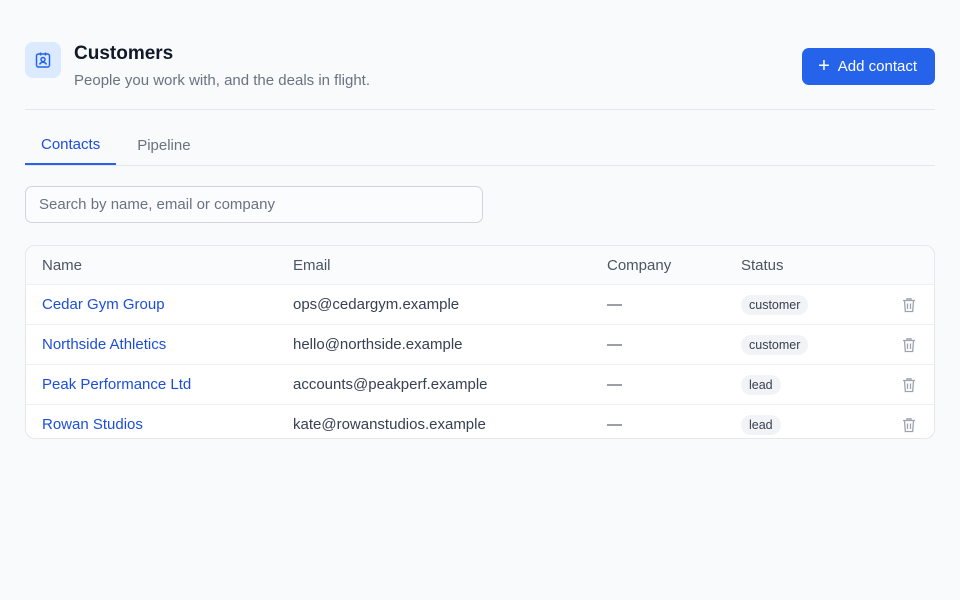  Describe the element at coordinates (378, 344) in the screenshot. I see `contact-email: hello@northside.example` at that location.